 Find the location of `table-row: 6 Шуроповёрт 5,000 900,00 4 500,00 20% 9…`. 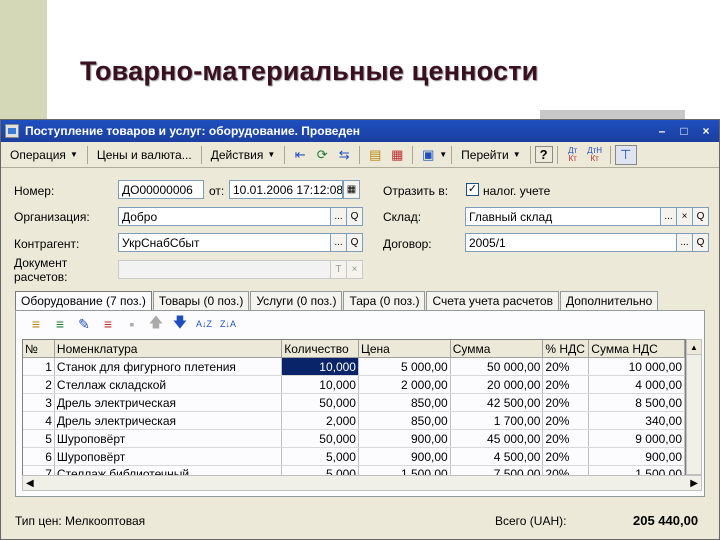

table-row: 6 Шуроповёрт 5,000 900,00 4 500,00 20% 9… is located at coordinates (354, 457).